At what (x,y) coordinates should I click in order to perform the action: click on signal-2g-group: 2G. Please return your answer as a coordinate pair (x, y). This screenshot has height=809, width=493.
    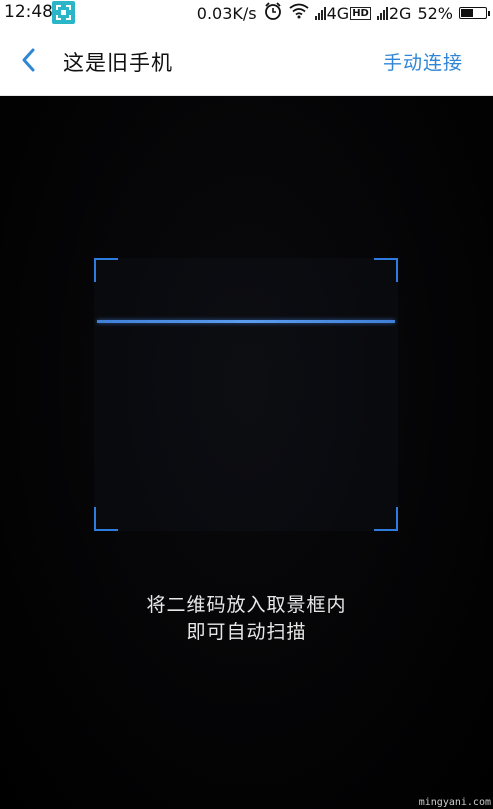
    Looking at the image, I should click on (394, 13).